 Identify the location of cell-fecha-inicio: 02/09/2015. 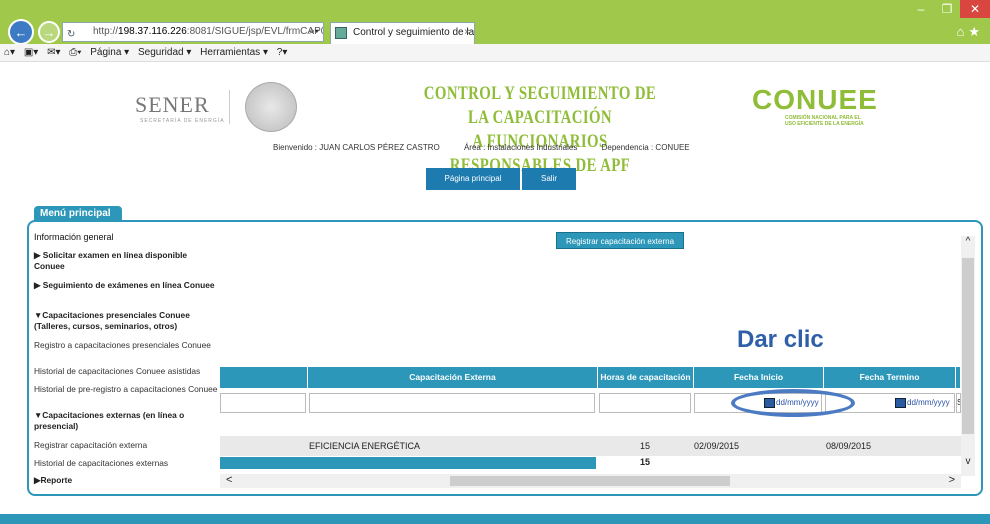
(717, 446).